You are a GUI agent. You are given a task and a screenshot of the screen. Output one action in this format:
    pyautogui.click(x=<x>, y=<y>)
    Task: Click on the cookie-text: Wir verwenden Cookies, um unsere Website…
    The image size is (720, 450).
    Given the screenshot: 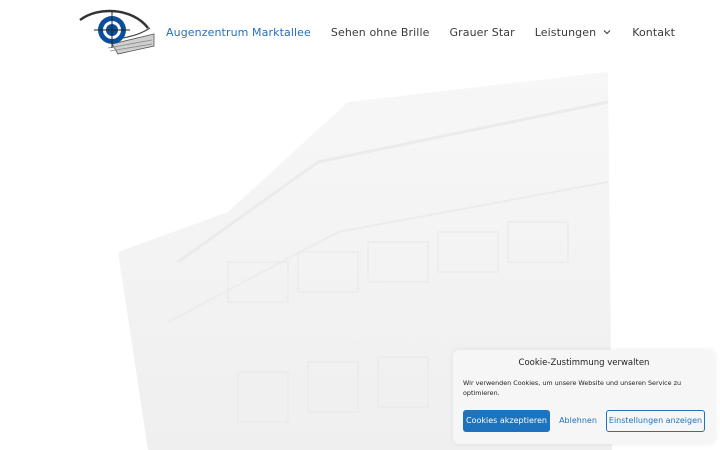 What is the action you would take?
    pyautogui.click(x=572, y=388)
    